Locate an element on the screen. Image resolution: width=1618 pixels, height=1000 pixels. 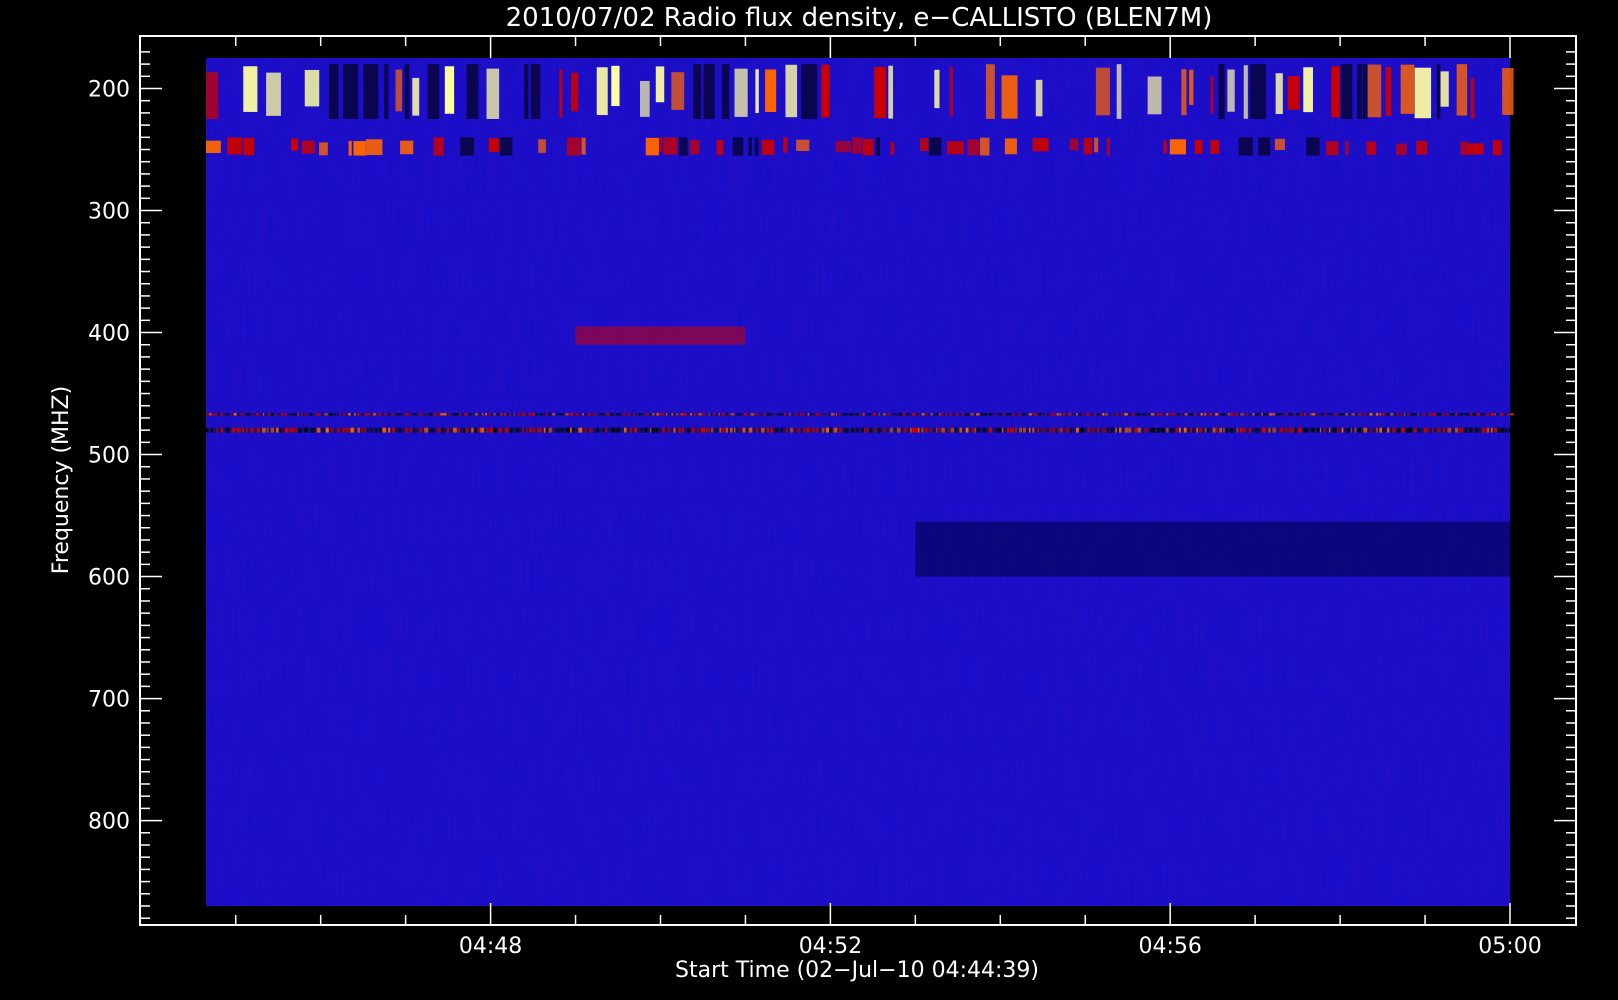
y-tick-label: 800 is located at coordinates (109, 822).